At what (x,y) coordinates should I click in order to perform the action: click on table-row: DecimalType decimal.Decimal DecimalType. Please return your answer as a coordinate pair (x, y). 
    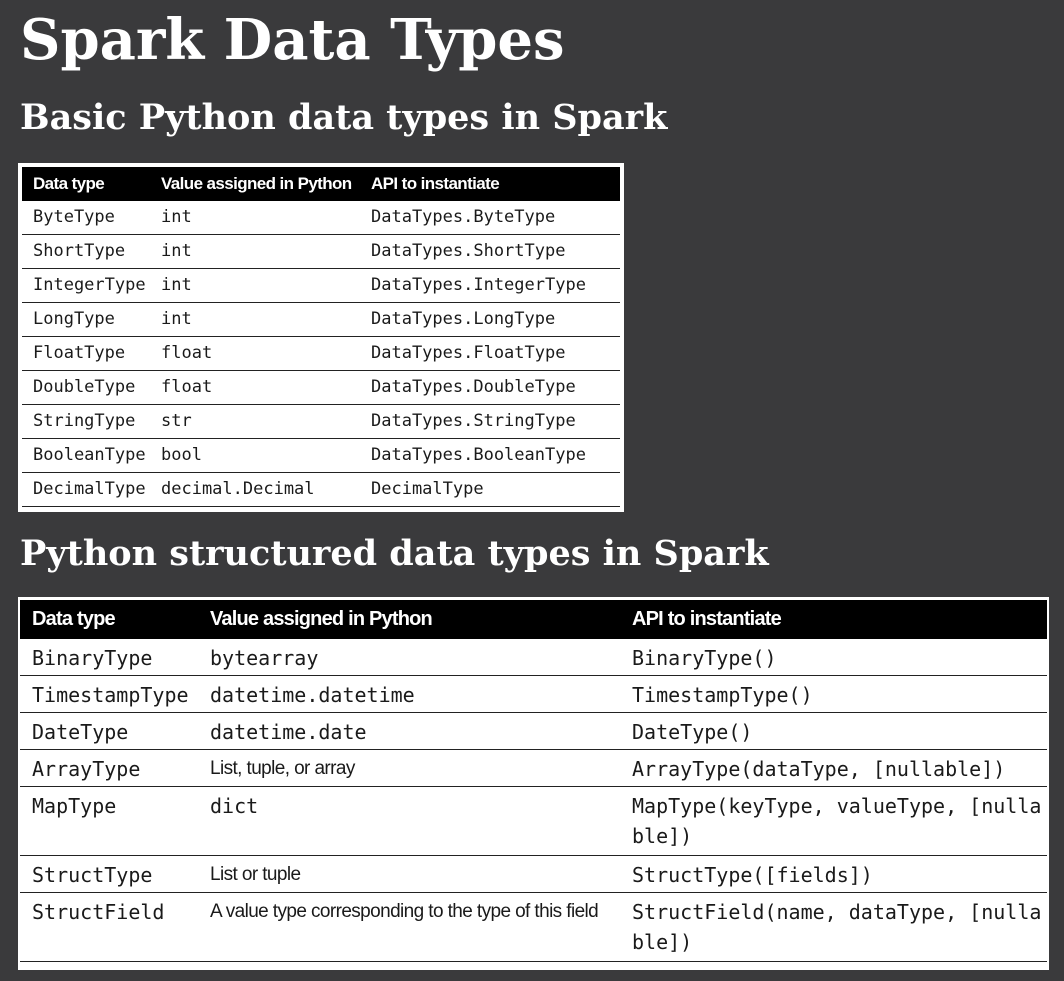
    Looking at the image, I should click on (321, 489).